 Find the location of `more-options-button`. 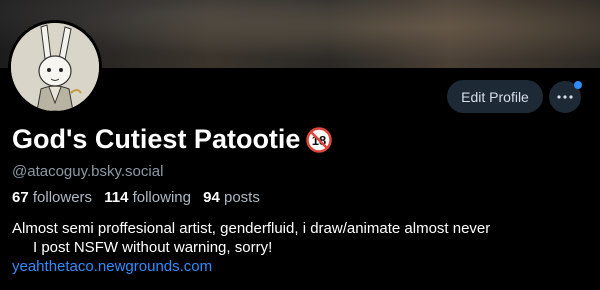

more-options-button is located at coordinates (565, 97).